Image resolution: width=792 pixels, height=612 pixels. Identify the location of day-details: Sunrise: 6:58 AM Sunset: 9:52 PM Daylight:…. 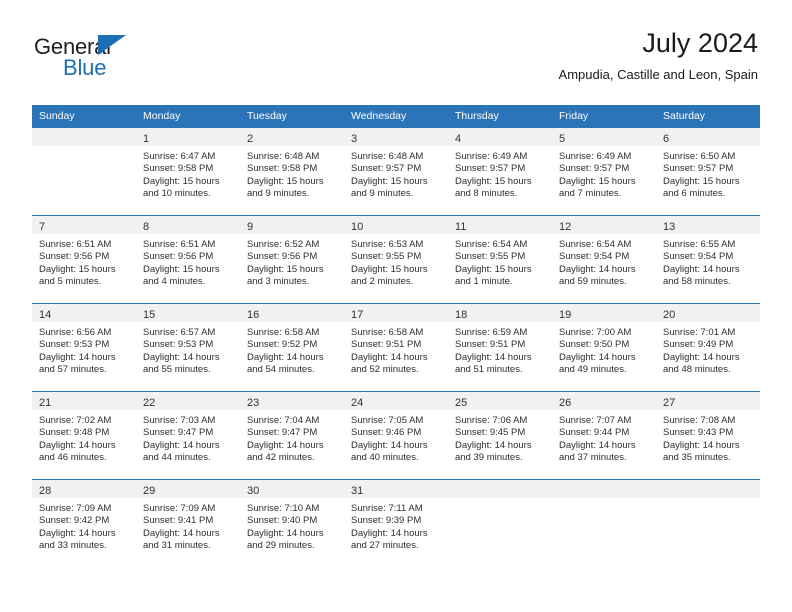
(292, 349).